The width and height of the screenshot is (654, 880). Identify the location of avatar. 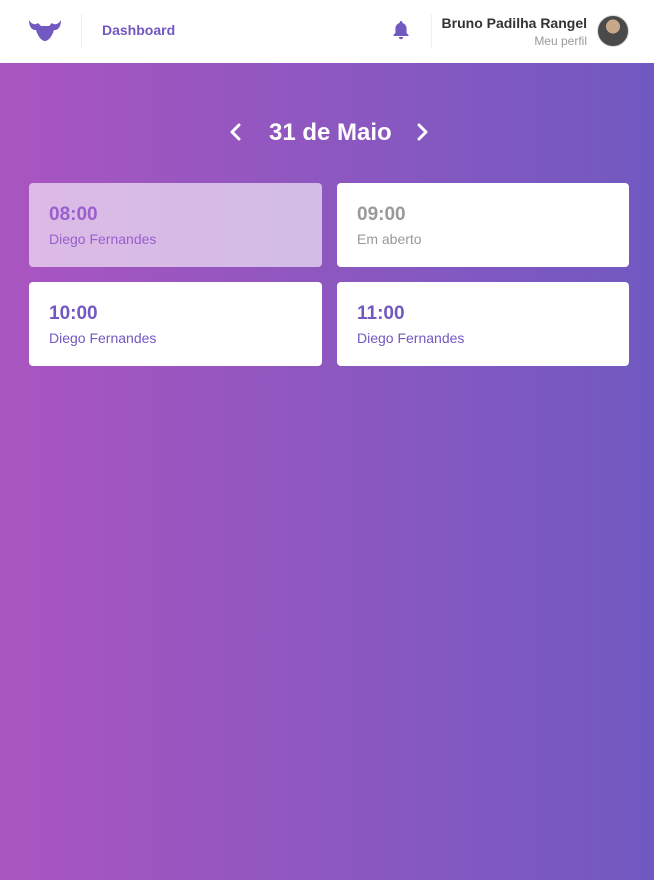
(613, 31).